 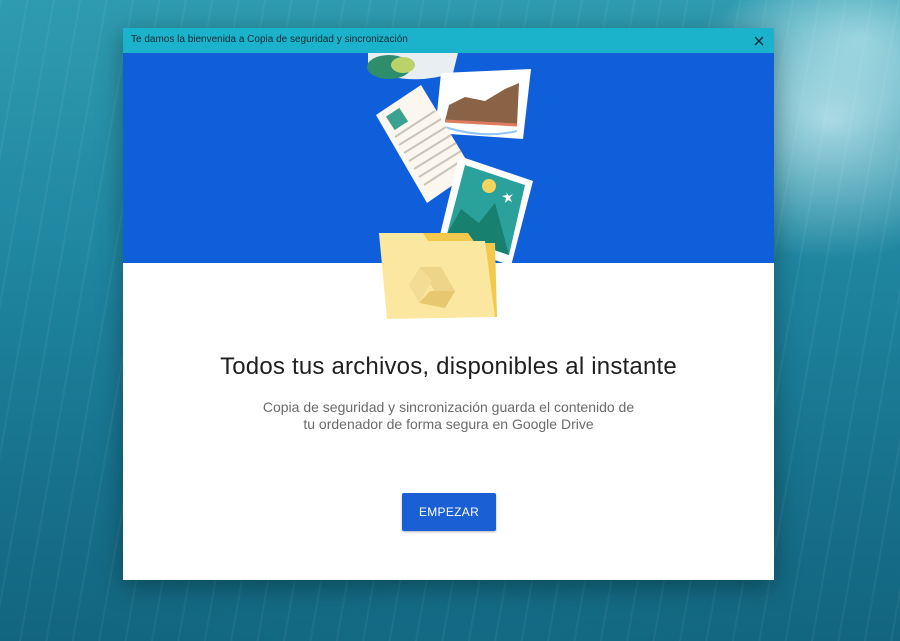 What do you see at coordinates (449, 512) in the screenshot?
I see `start-button: EMPEZAR` at bounding box center [449, 512].